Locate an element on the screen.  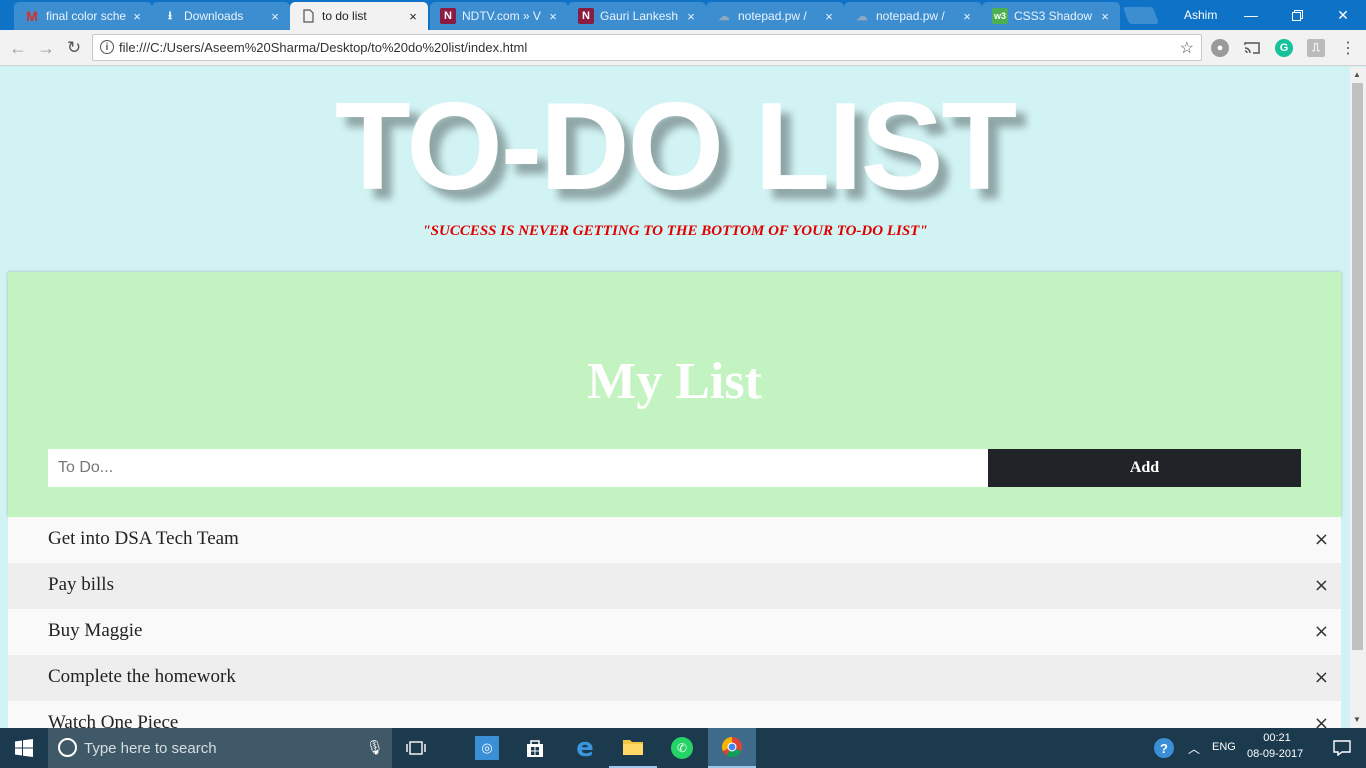
scroll-up-icon: ▲ is located at coordinates (1357, 74).